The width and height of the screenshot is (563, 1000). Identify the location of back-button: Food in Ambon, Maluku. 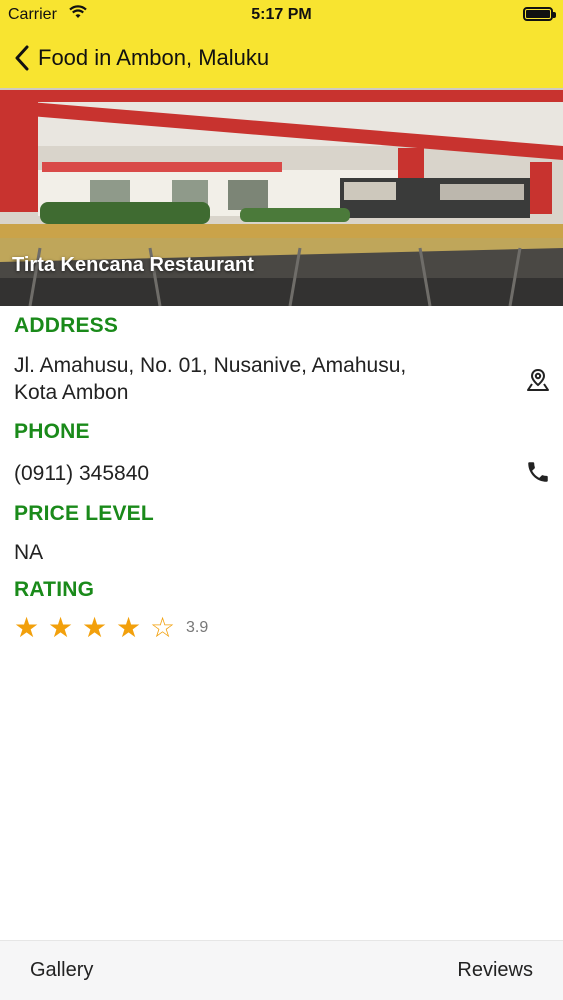
(134, 58).